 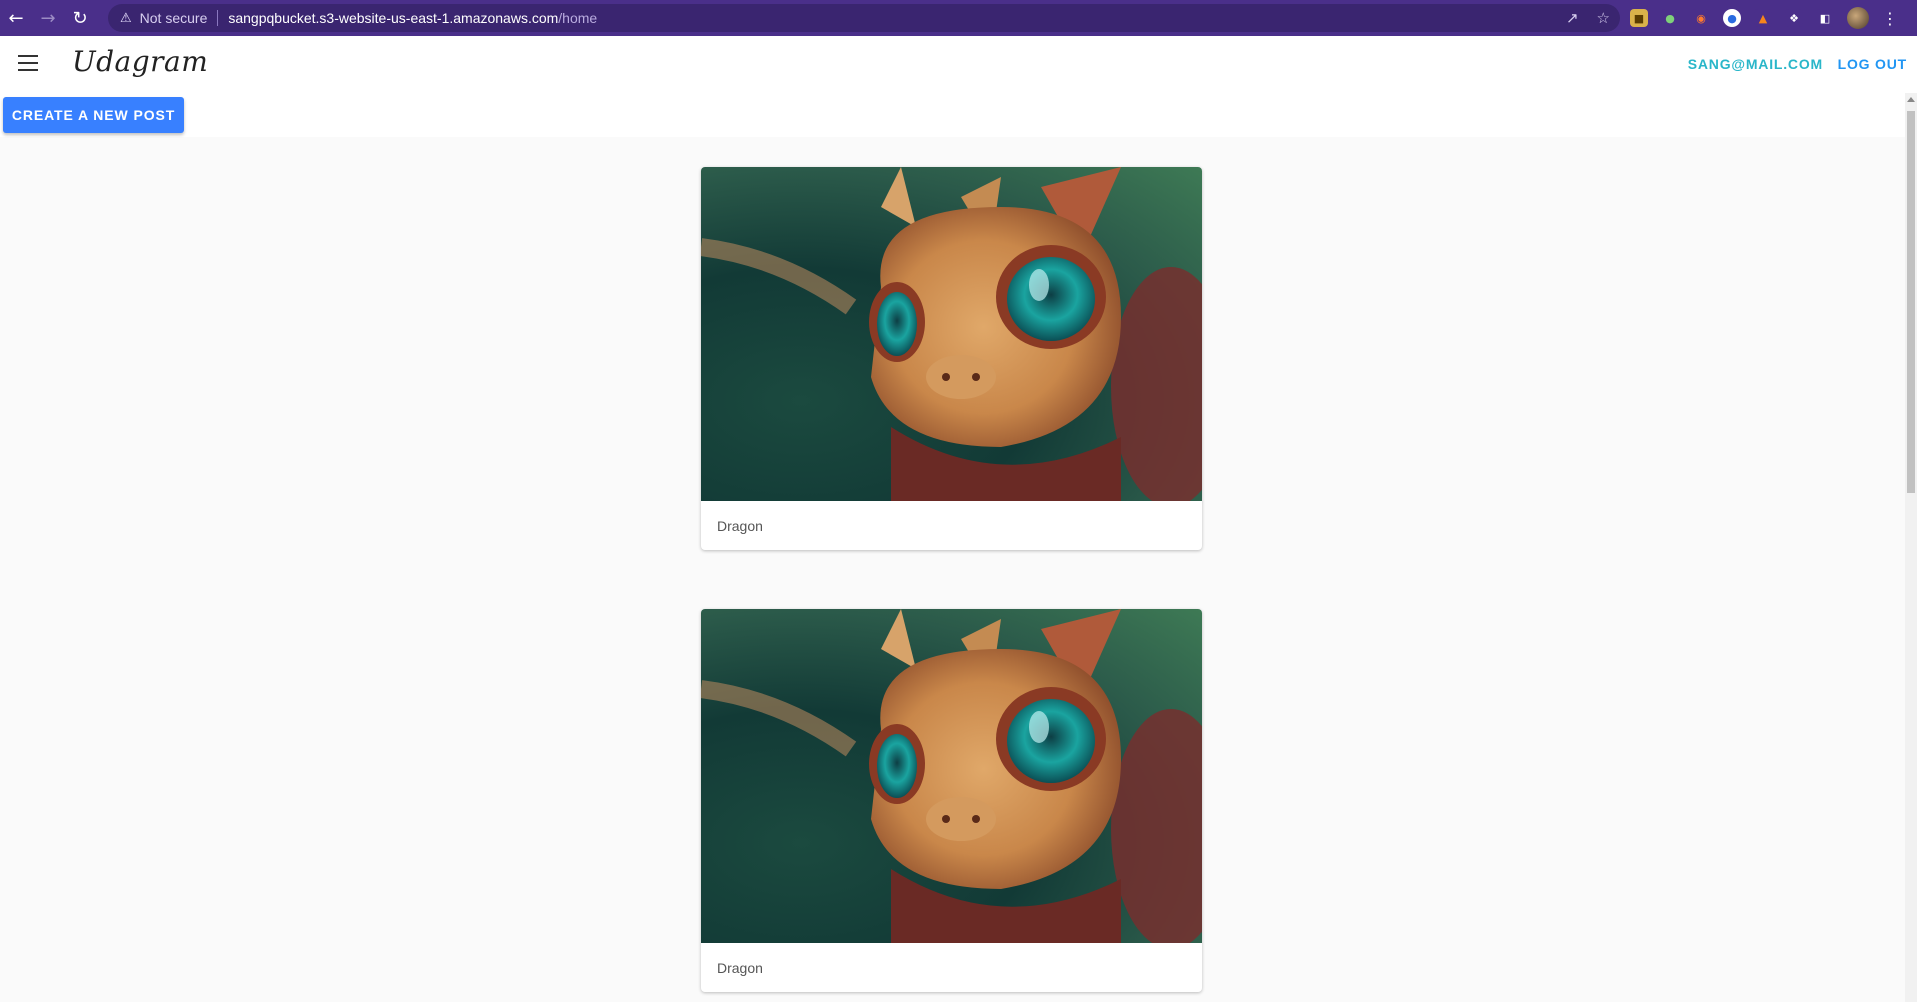 I want to click on scroll-up-arrow-icon, so click(x=1911, y=99).